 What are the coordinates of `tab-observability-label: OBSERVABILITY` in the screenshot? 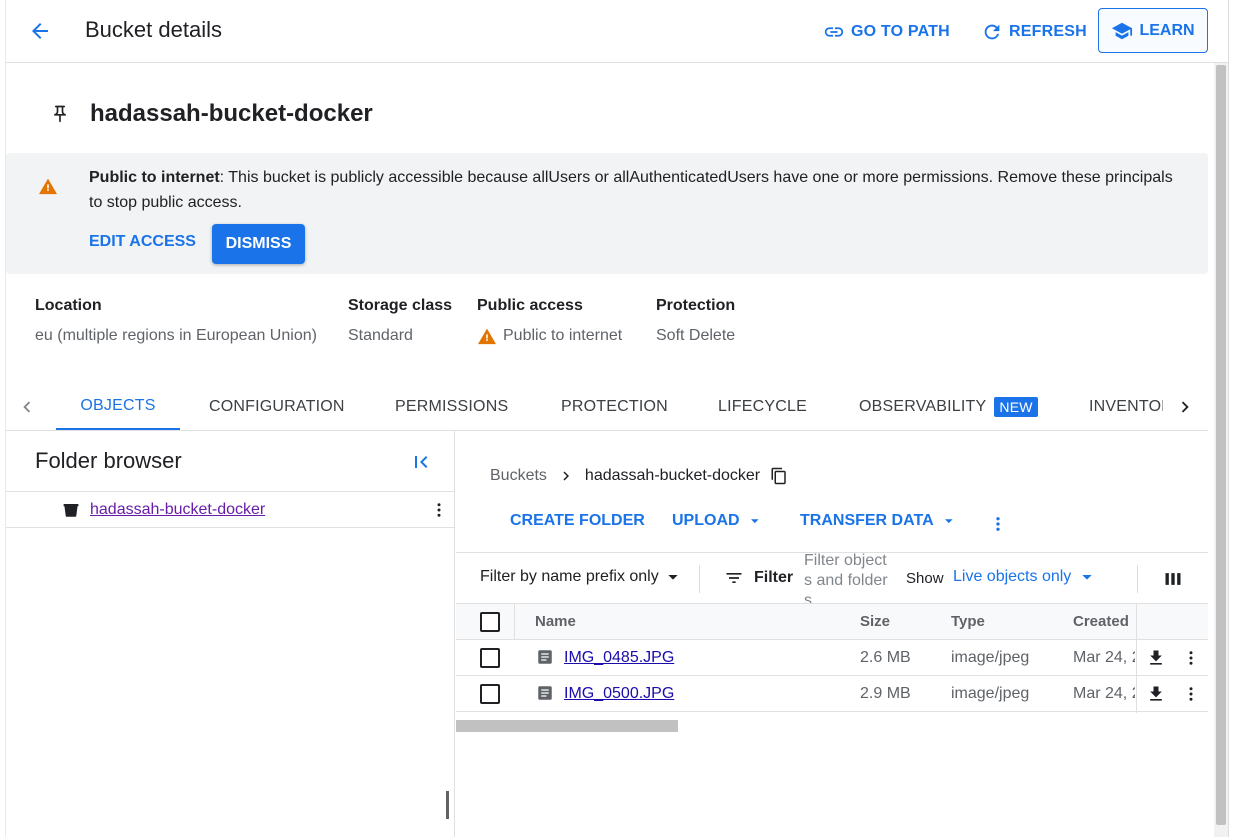 It's located at (923, 406).